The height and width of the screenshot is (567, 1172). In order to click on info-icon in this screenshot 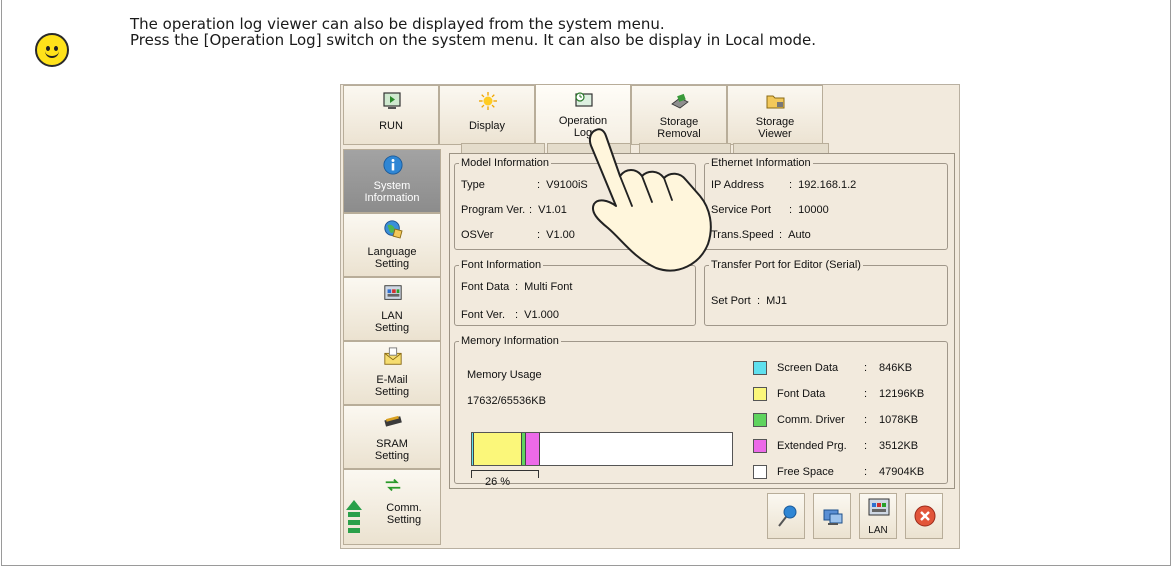, I will do `click(393, 165)`.